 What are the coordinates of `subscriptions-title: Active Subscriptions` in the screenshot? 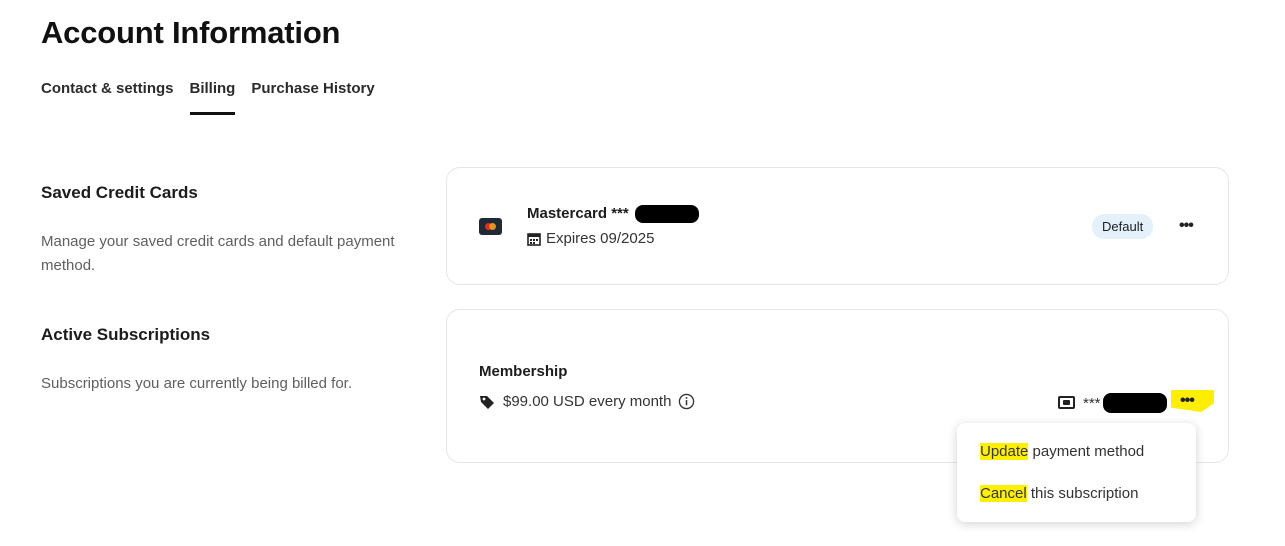 It's located at (126, 334).